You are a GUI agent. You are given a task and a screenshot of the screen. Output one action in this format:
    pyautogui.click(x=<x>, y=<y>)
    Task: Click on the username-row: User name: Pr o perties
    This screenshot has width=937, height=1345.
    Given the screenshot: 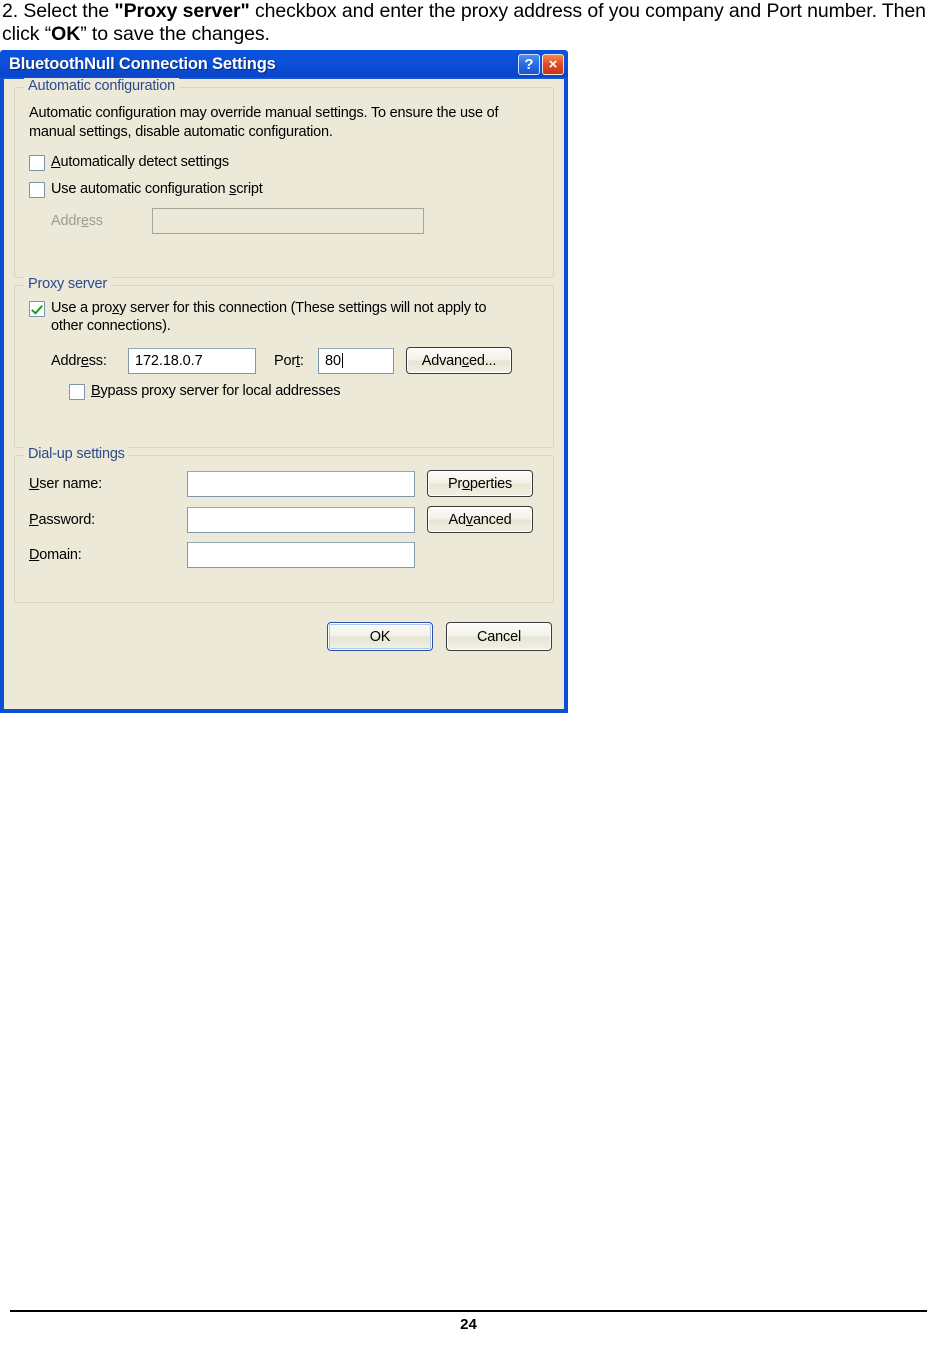 What is the action you would take?
    pyautogui.click(x=284, y=483)
    